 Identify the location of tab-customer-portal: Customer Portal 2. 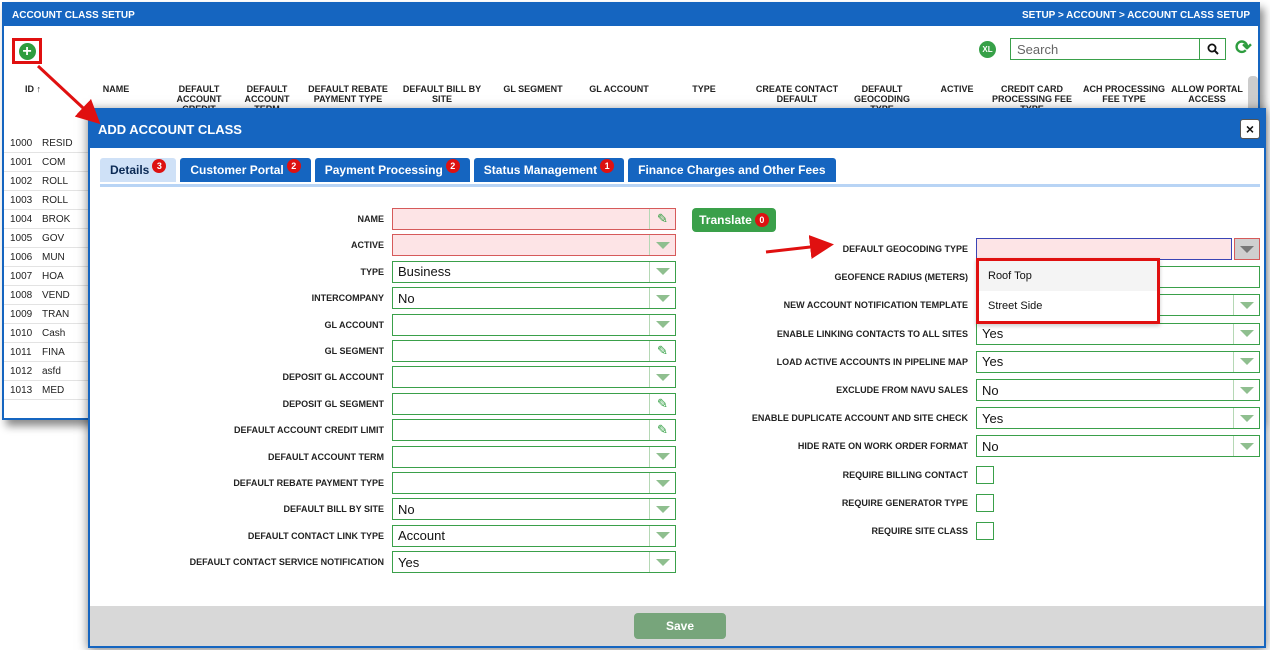
(245, 170).